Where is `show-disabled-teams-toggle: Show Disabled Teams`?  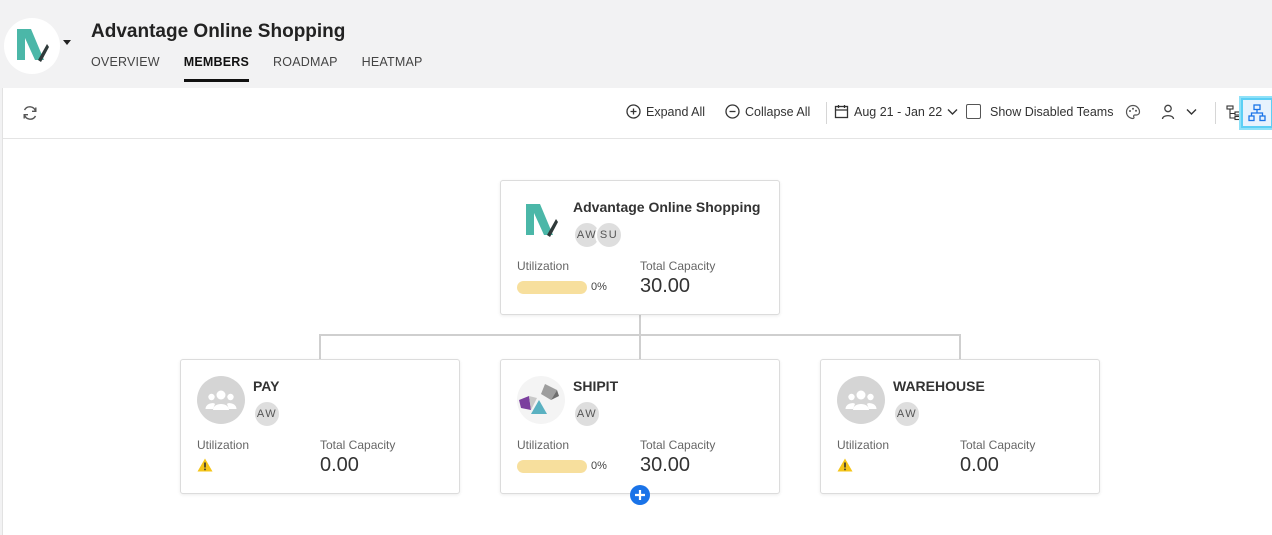 show-disabled-teams-toggle: Show Disabled Teams is located at coordinates (1039, 111).